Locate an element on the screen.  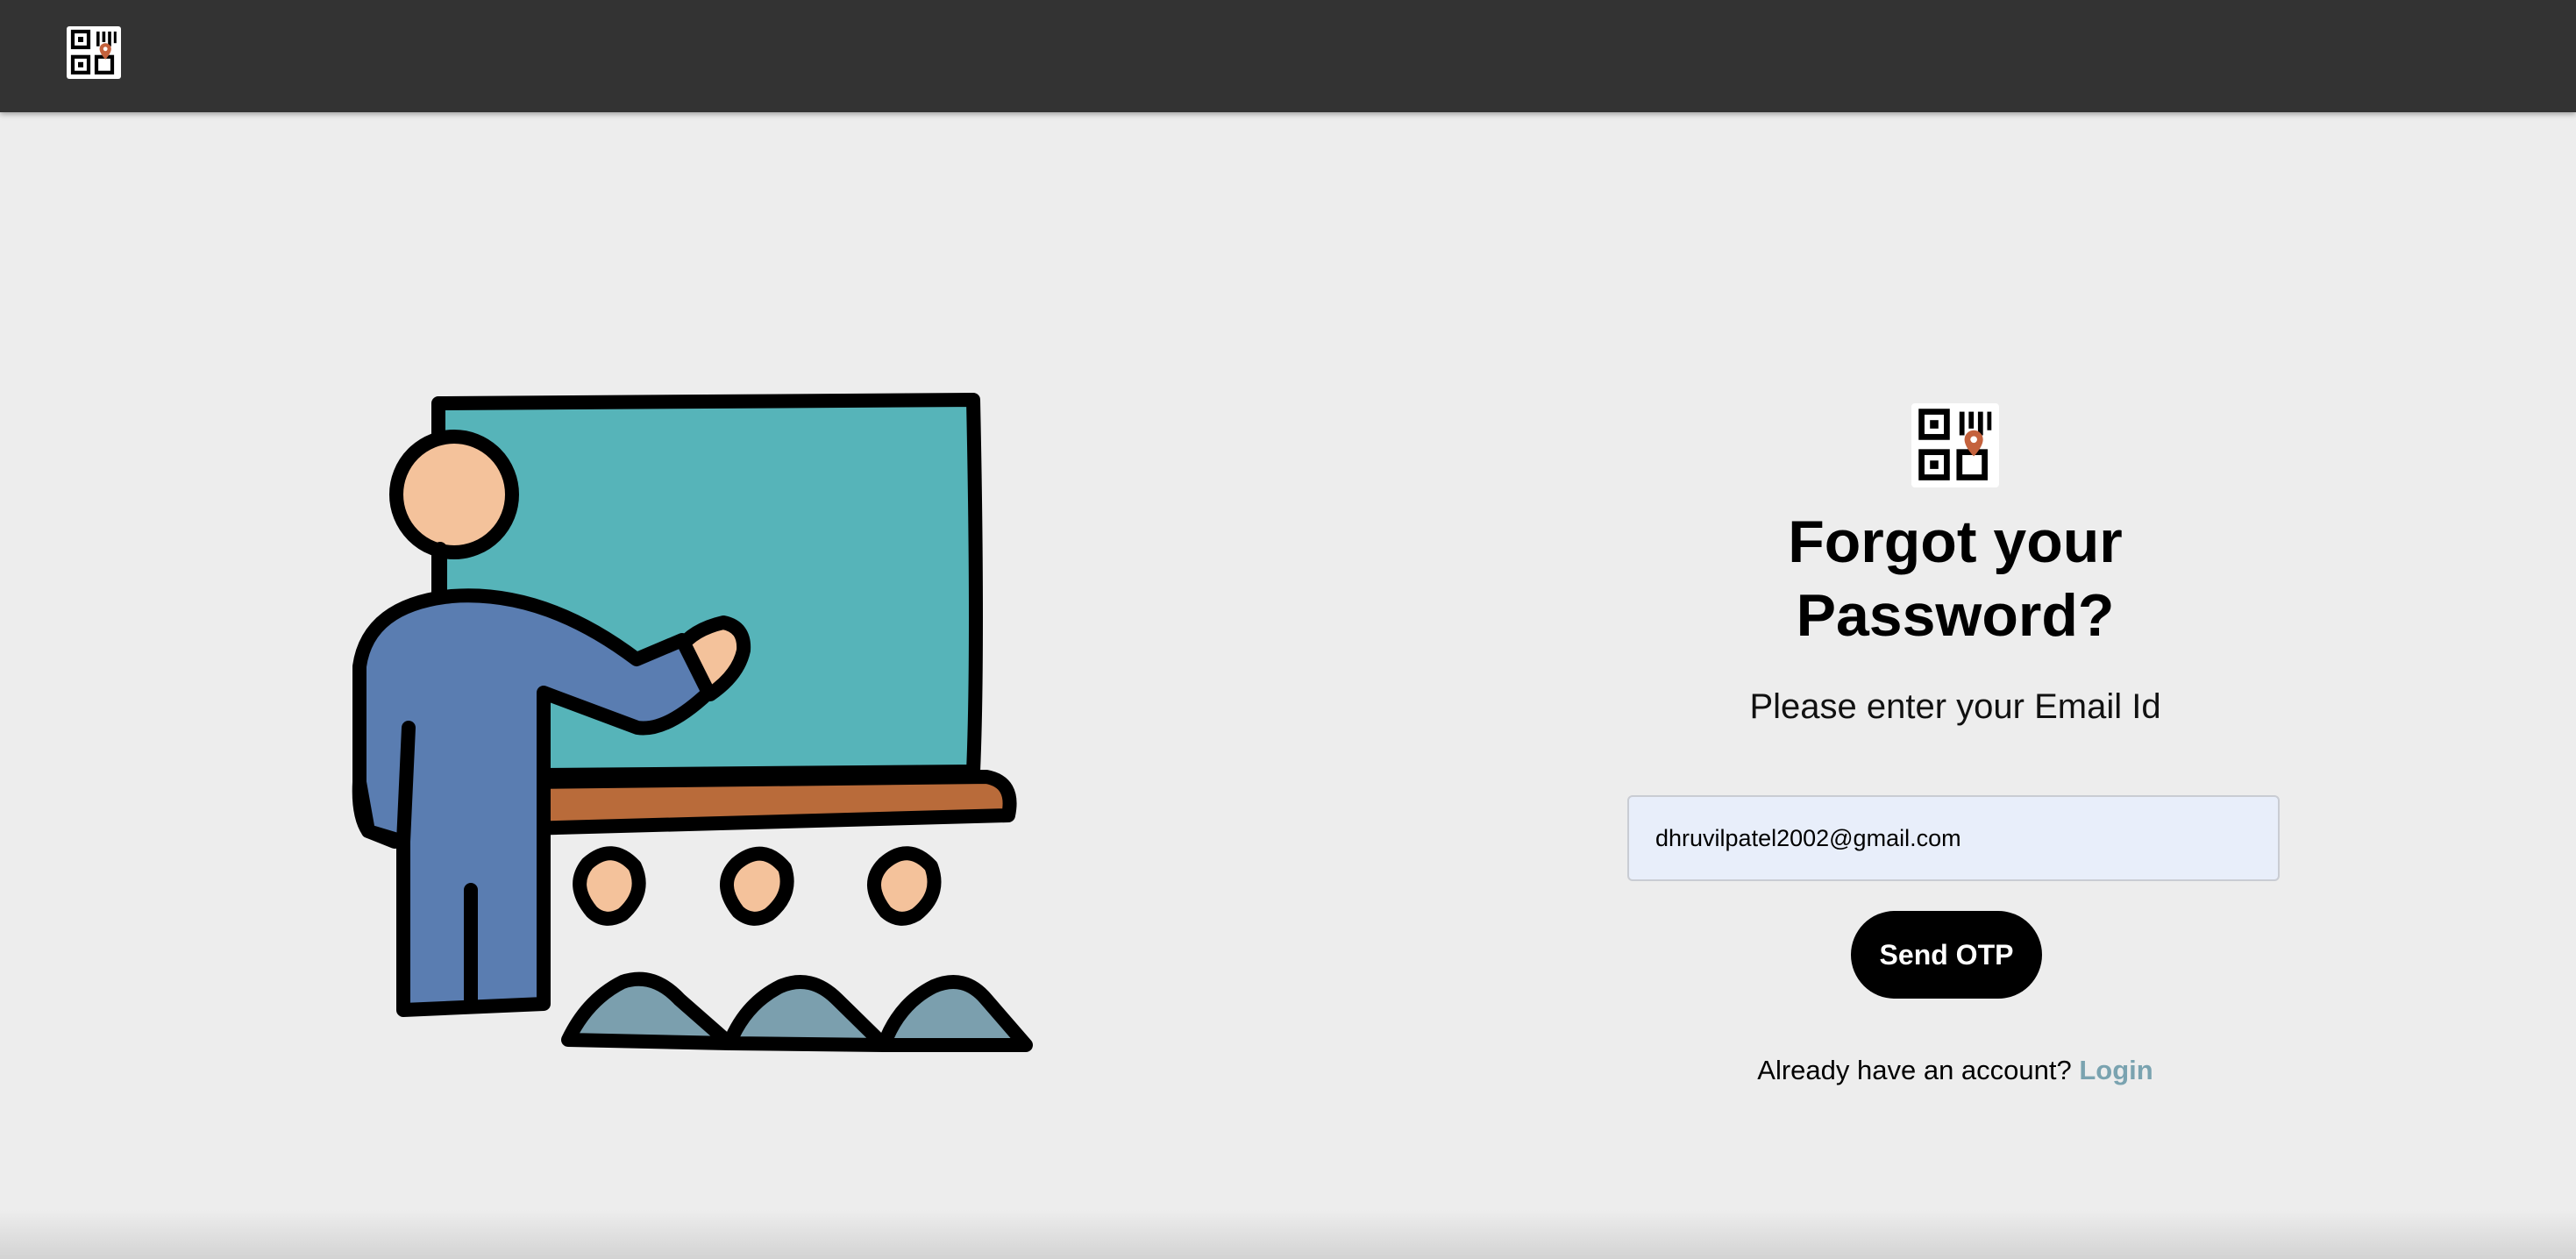
login-prompt: Already have an account? Login is located at coordinates (1955, 1070).